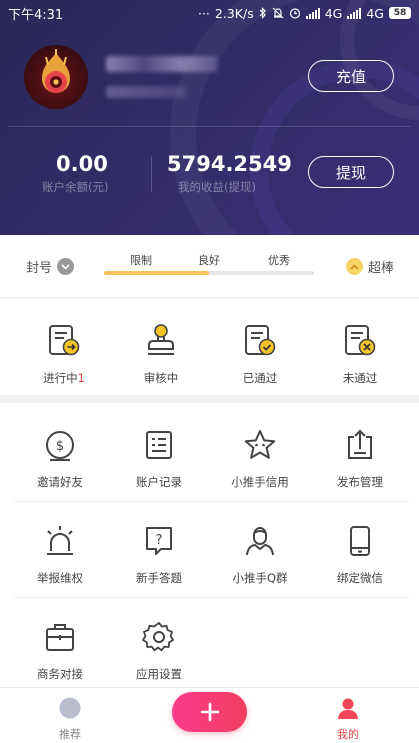 Image resolution: width=419 pixels, height=743 pixels. What do you see at coordinates (381, 268) in the screenshot?
I see `level-high-label: 超棒` at bounding box center [381, 268].